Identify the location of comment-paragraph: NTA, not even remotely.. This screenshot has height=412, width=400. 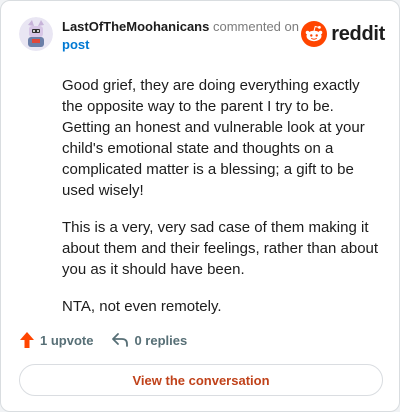
(142, 306).